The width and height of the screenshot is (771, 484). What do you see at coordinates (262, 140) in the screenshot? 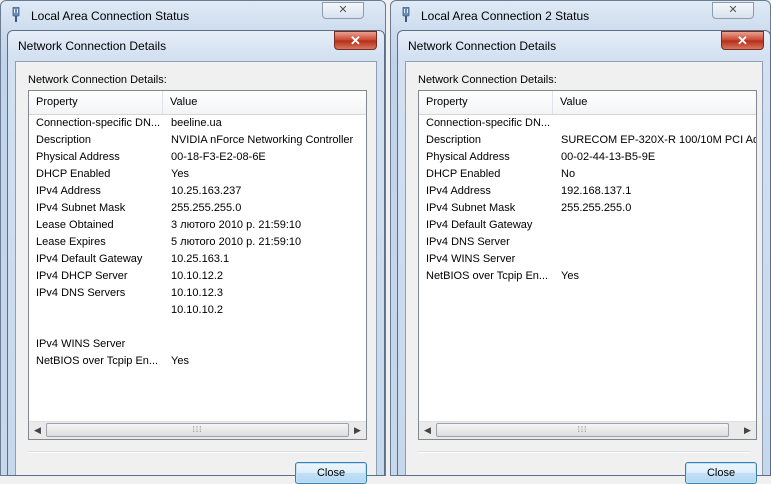
I see `value-cell: NVIDIA nForce Networking Controller` at bounding box center [262, 140].